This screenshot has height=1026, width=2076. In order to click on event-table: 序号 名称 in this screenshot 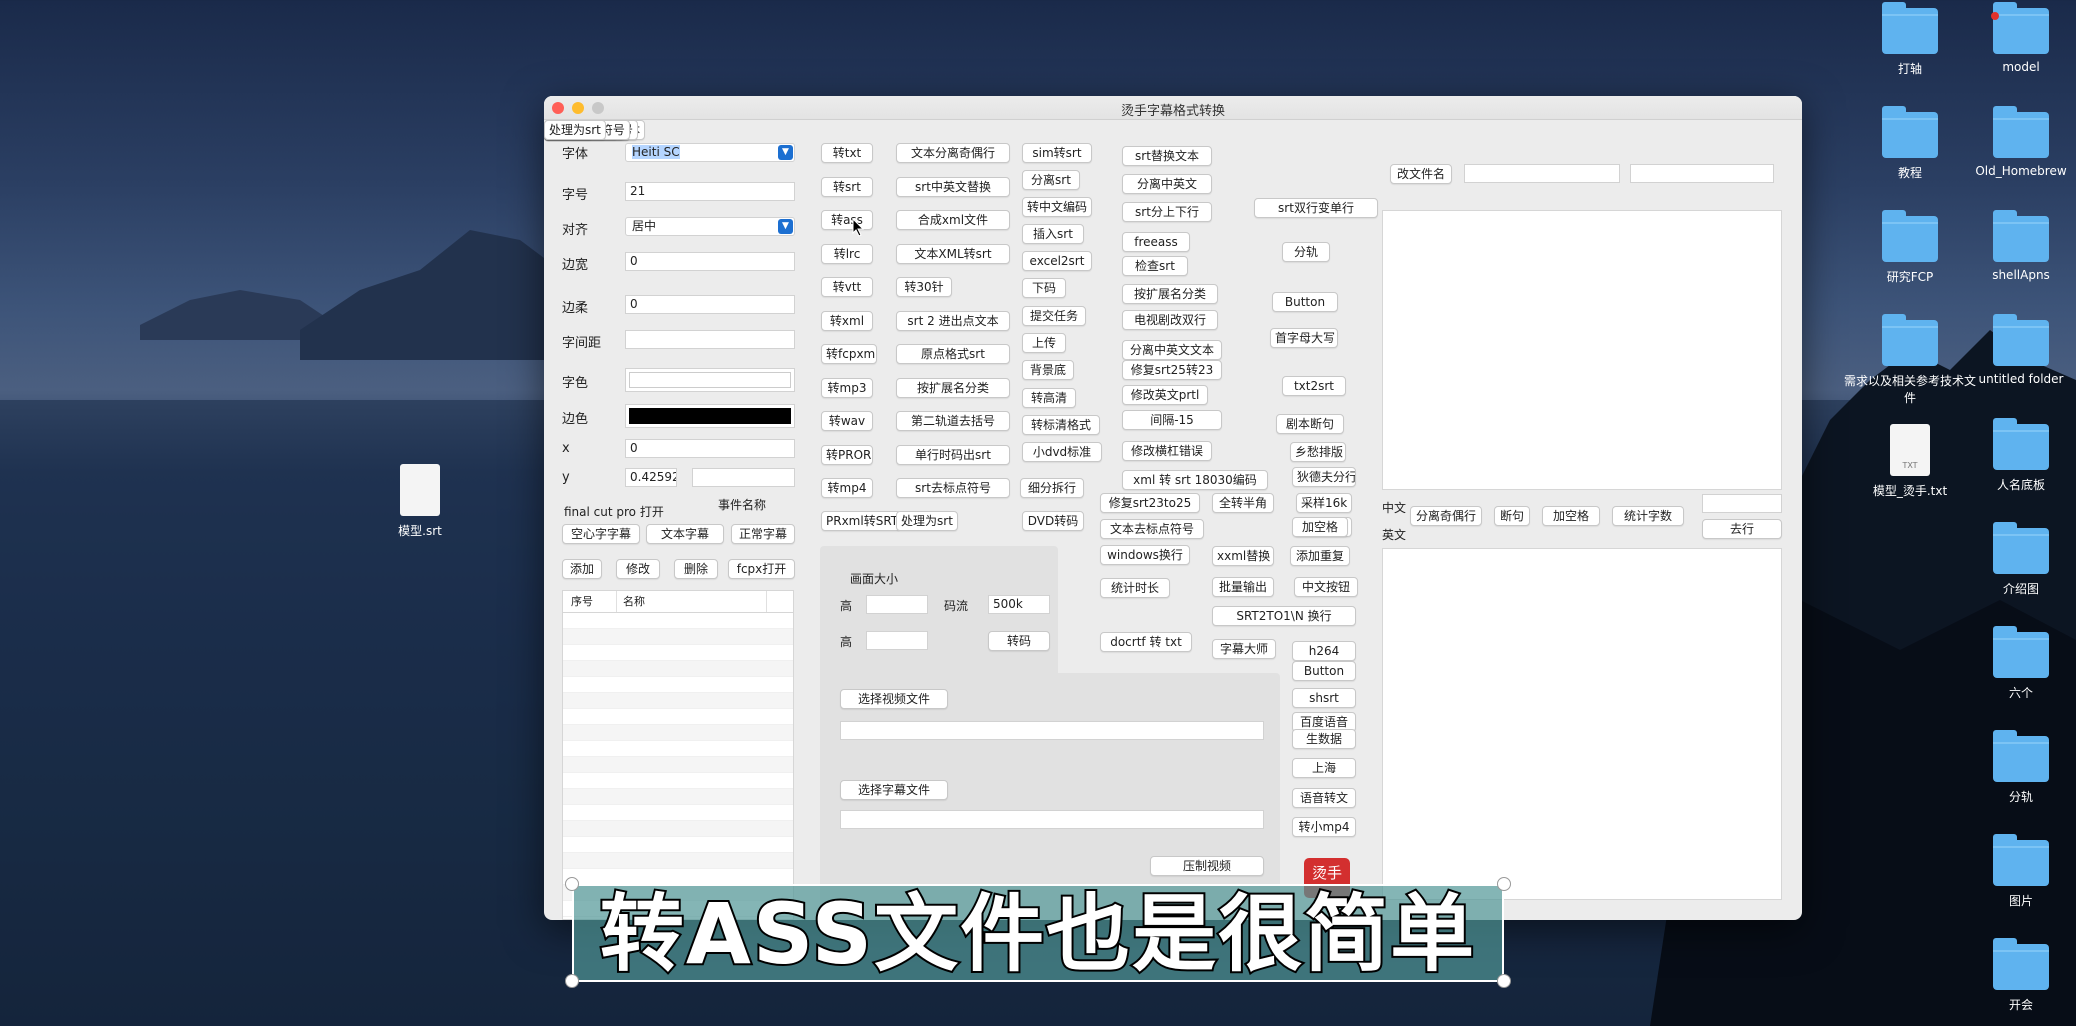, I will do `click(678, 755)`.